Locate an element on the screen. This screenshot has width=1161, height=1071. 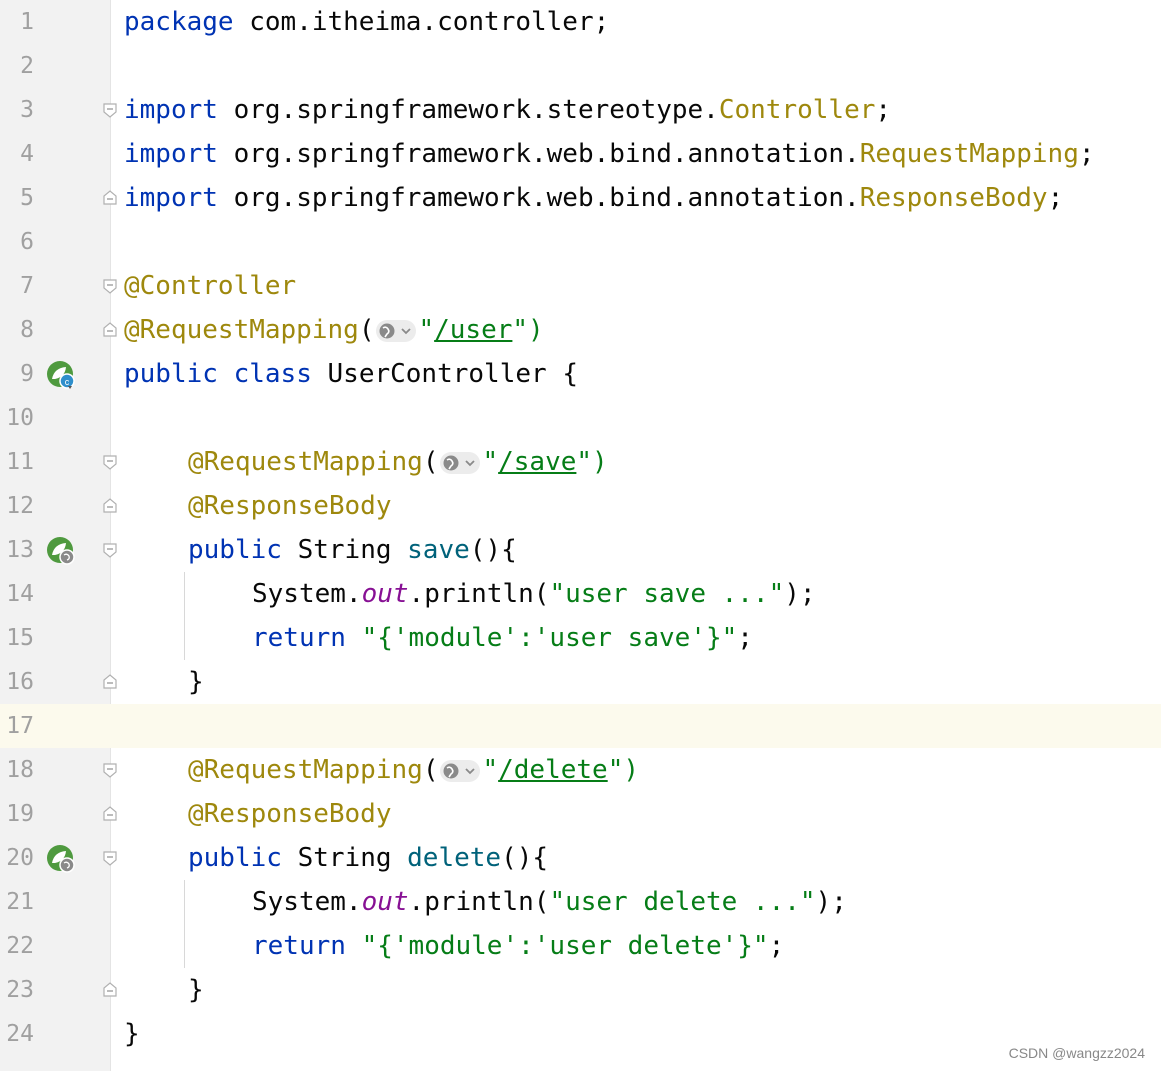
import-class: ResponseBody is located at coordinates (953, 198).